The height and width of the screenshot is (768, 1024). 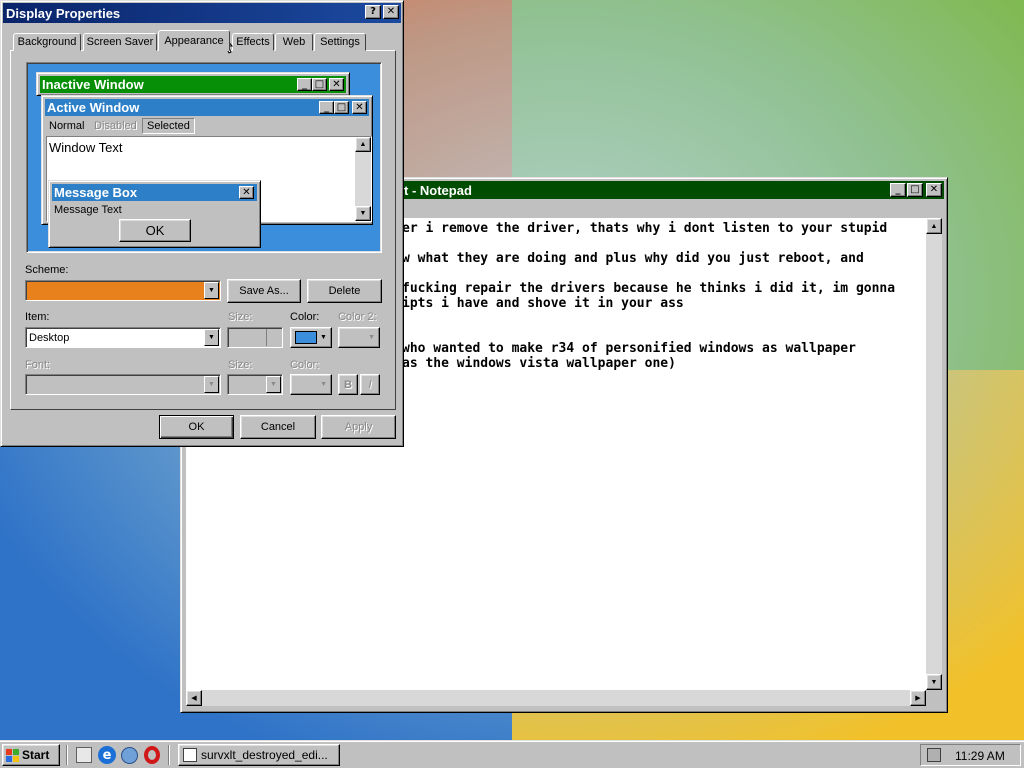 What do you see at coordinates (194, 698) in the screenshot?
I see `scroll-left-button: ◀` at bounding box center [194, 698].